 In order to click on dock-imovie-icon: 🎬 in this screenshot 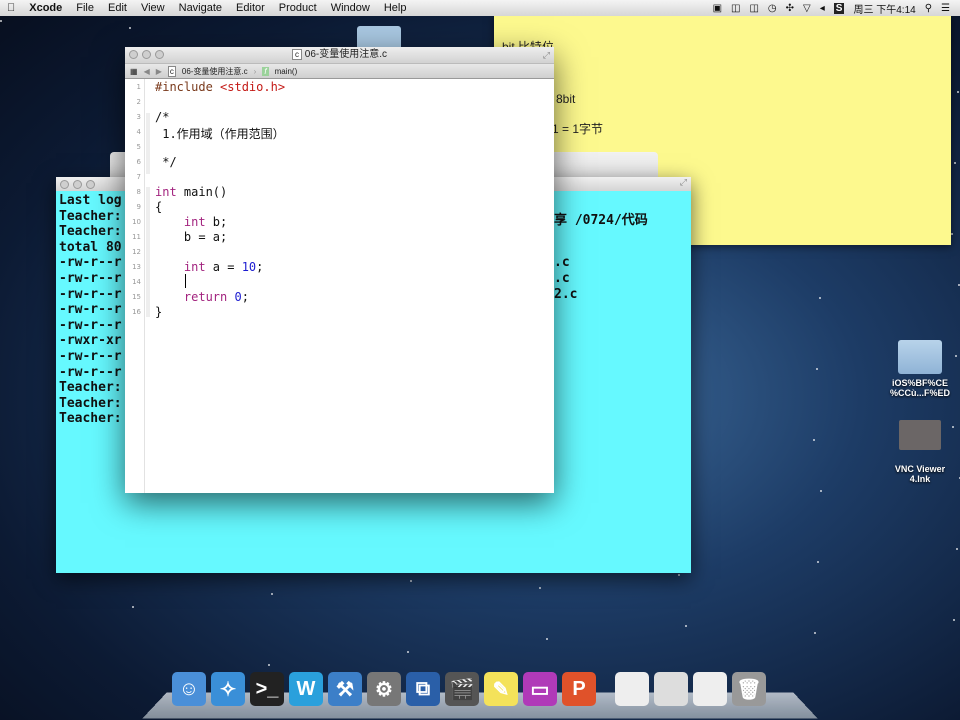, I will do `click(462, 689)`.